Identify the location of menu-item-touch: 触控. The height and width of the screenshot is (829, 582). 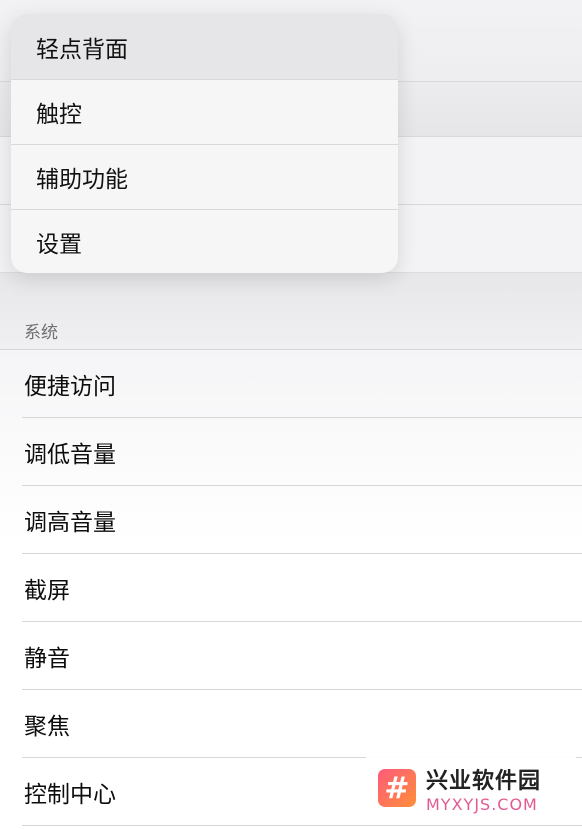
(204, 111).